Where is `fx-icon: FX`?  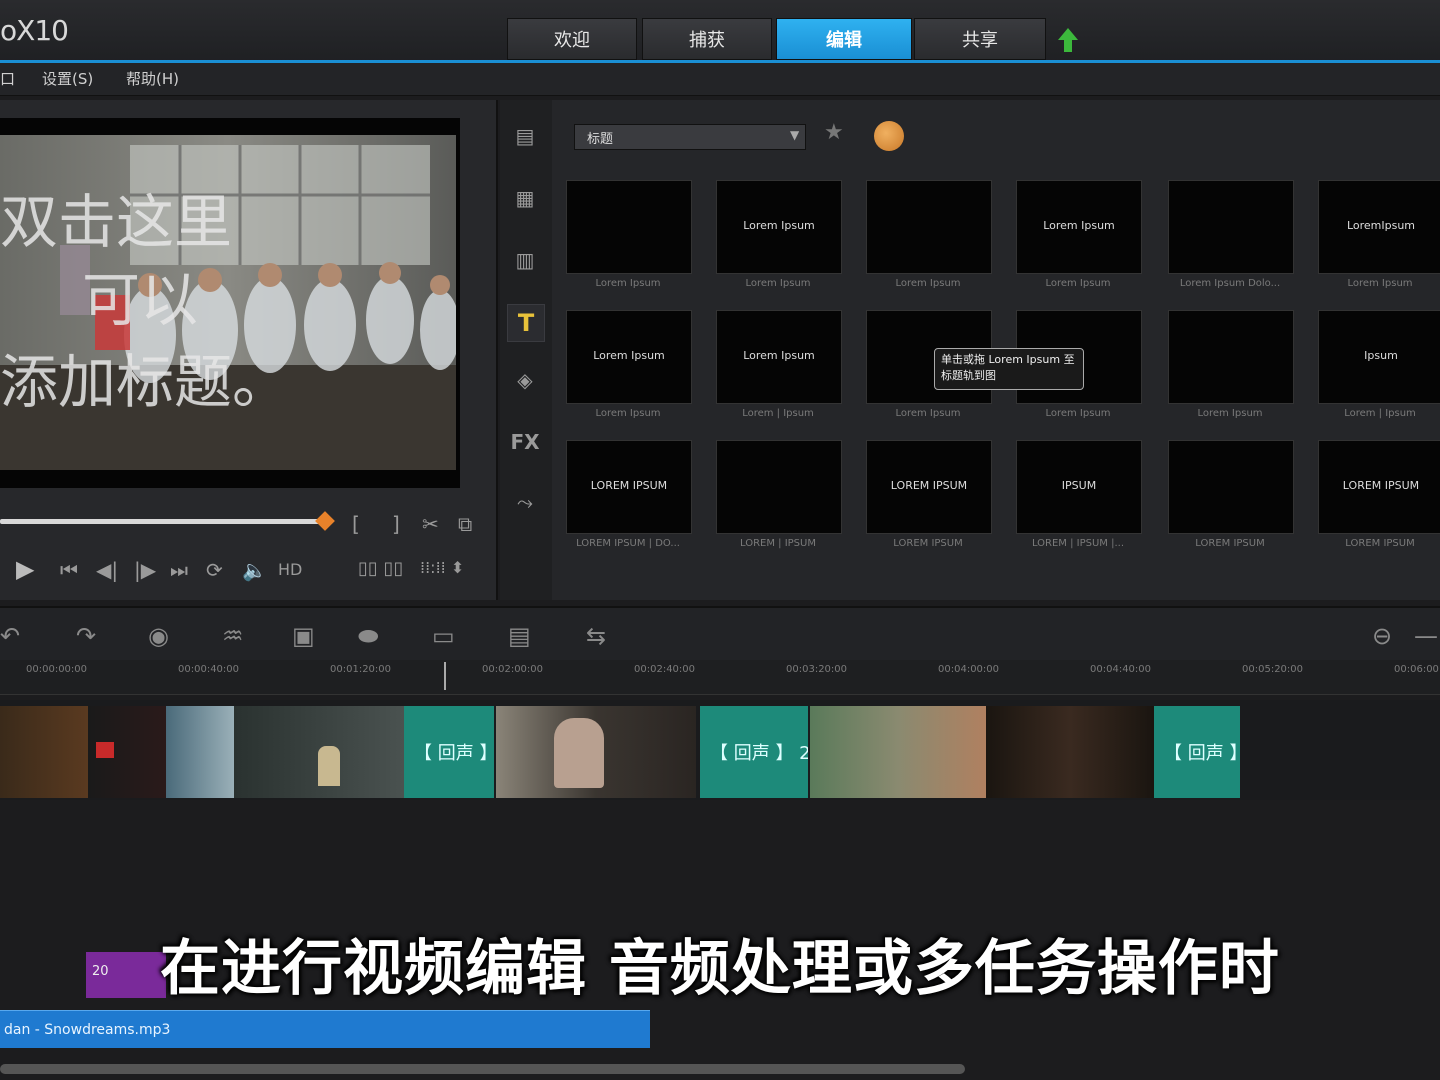 fx-icon: FX is located at coordinates (525, 442).